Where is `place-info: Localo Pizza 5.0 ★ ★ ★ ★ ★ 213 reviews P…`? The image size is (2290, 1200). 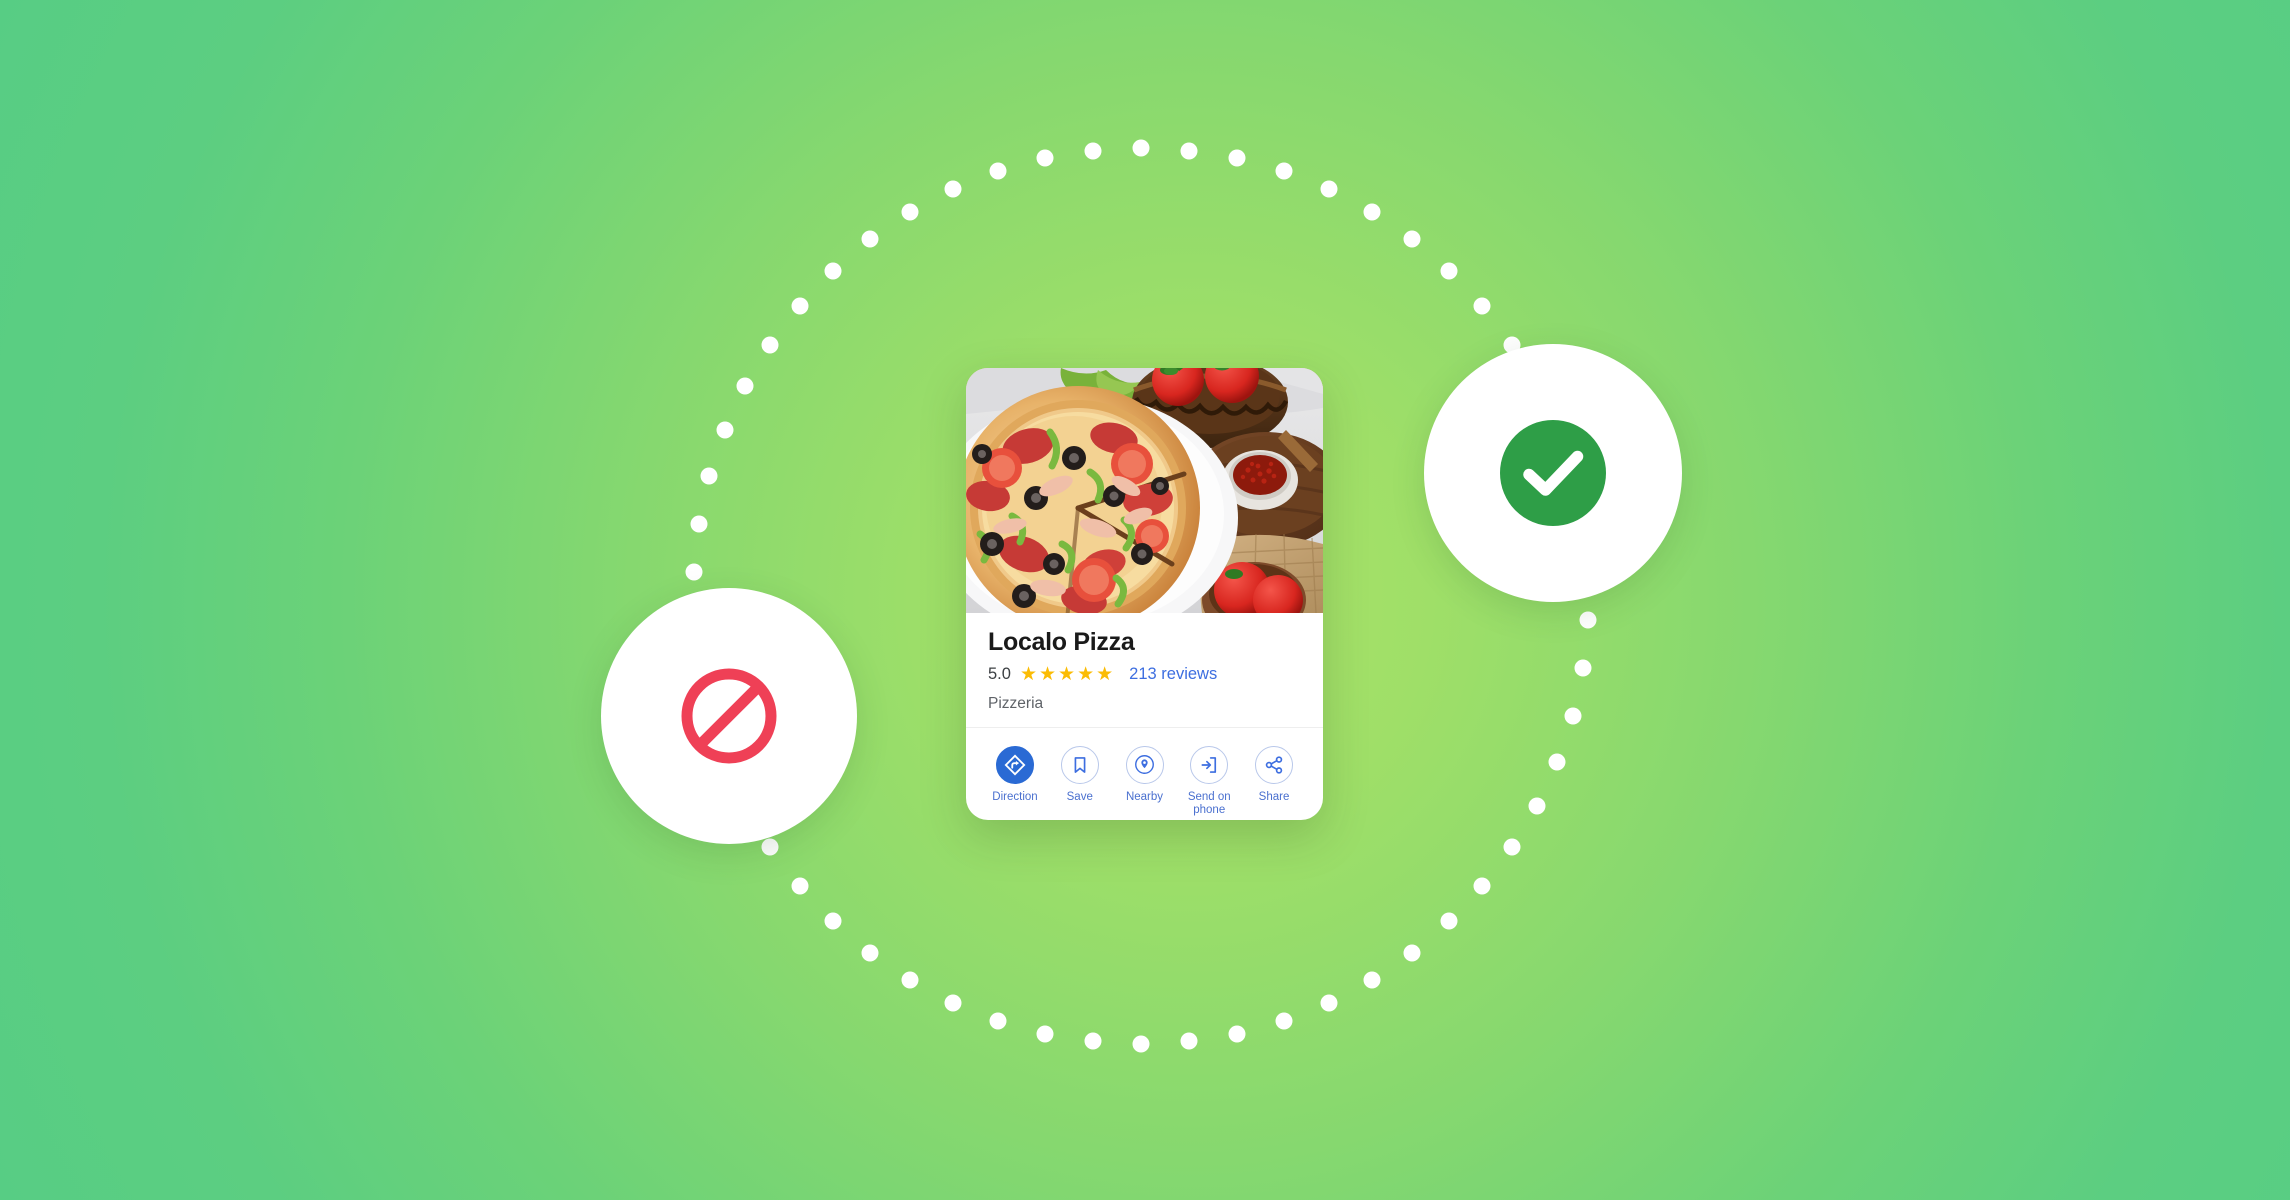
place-info: Localo Pizza 5.0 ★ ★ ★ ★ ★ 213 reviews P… is located at coordinates (1144, 670).